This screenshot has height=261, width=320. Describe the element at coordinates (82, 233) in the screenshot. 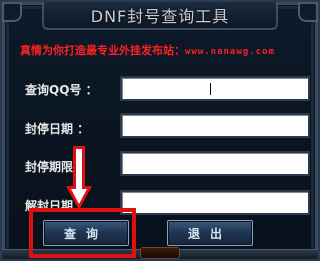

I see `highlight-box` at that location.